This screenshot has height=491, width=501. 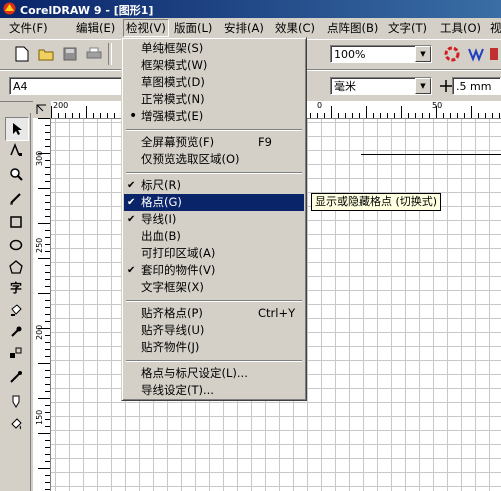 I want to click on polygon-tool-icon, so click(x=16, y=267).